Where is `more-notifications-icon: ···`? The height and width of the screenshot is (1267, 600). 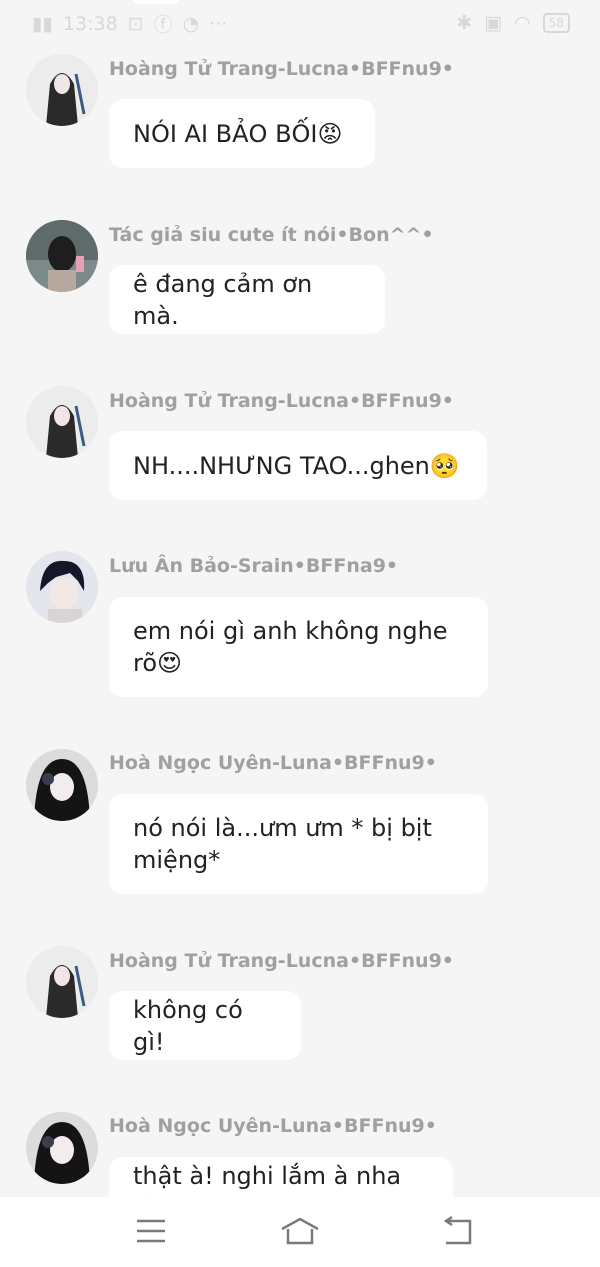 more-notifications-icon: ··· is located at coordinates (218, 23).